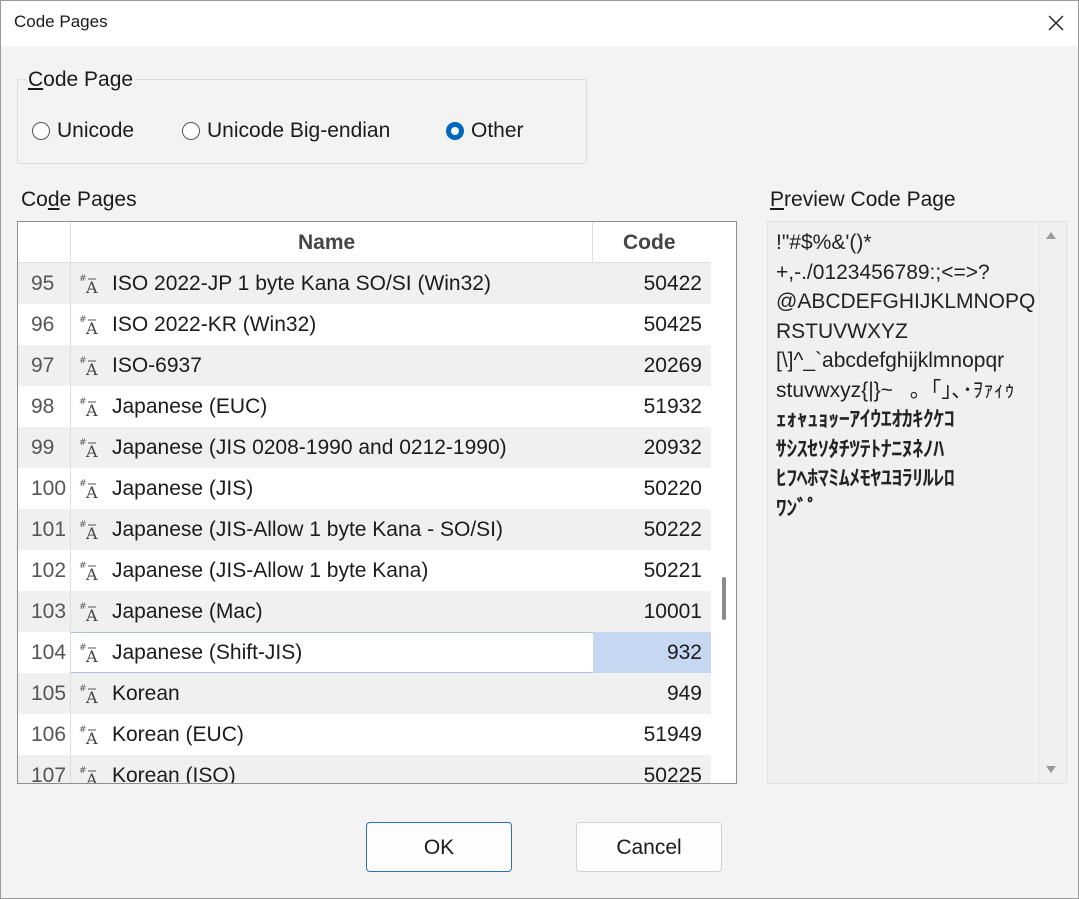 The image size is (1079, 899). What do you see at coordinates (61, 21) in the screenshot?
I see `window-title: Code Pages` at bounding box center [61, 21].